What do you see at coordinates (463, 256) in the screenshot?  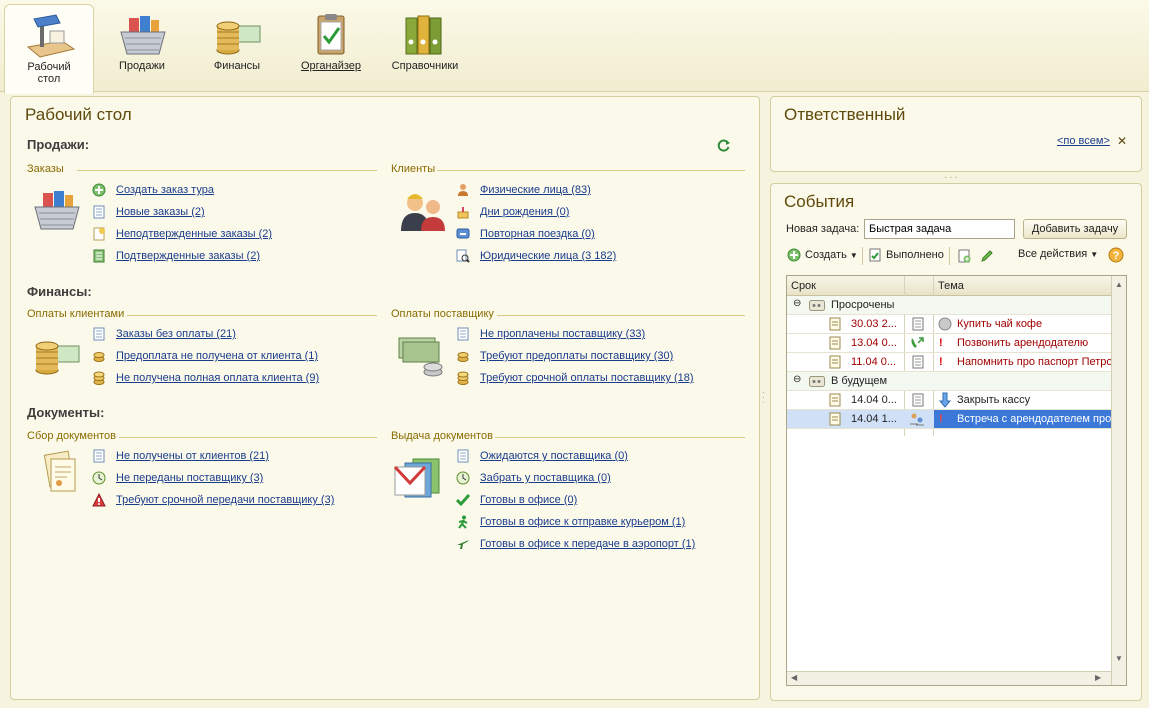 I see `search-document-icon` at bounding box center [463, 256].